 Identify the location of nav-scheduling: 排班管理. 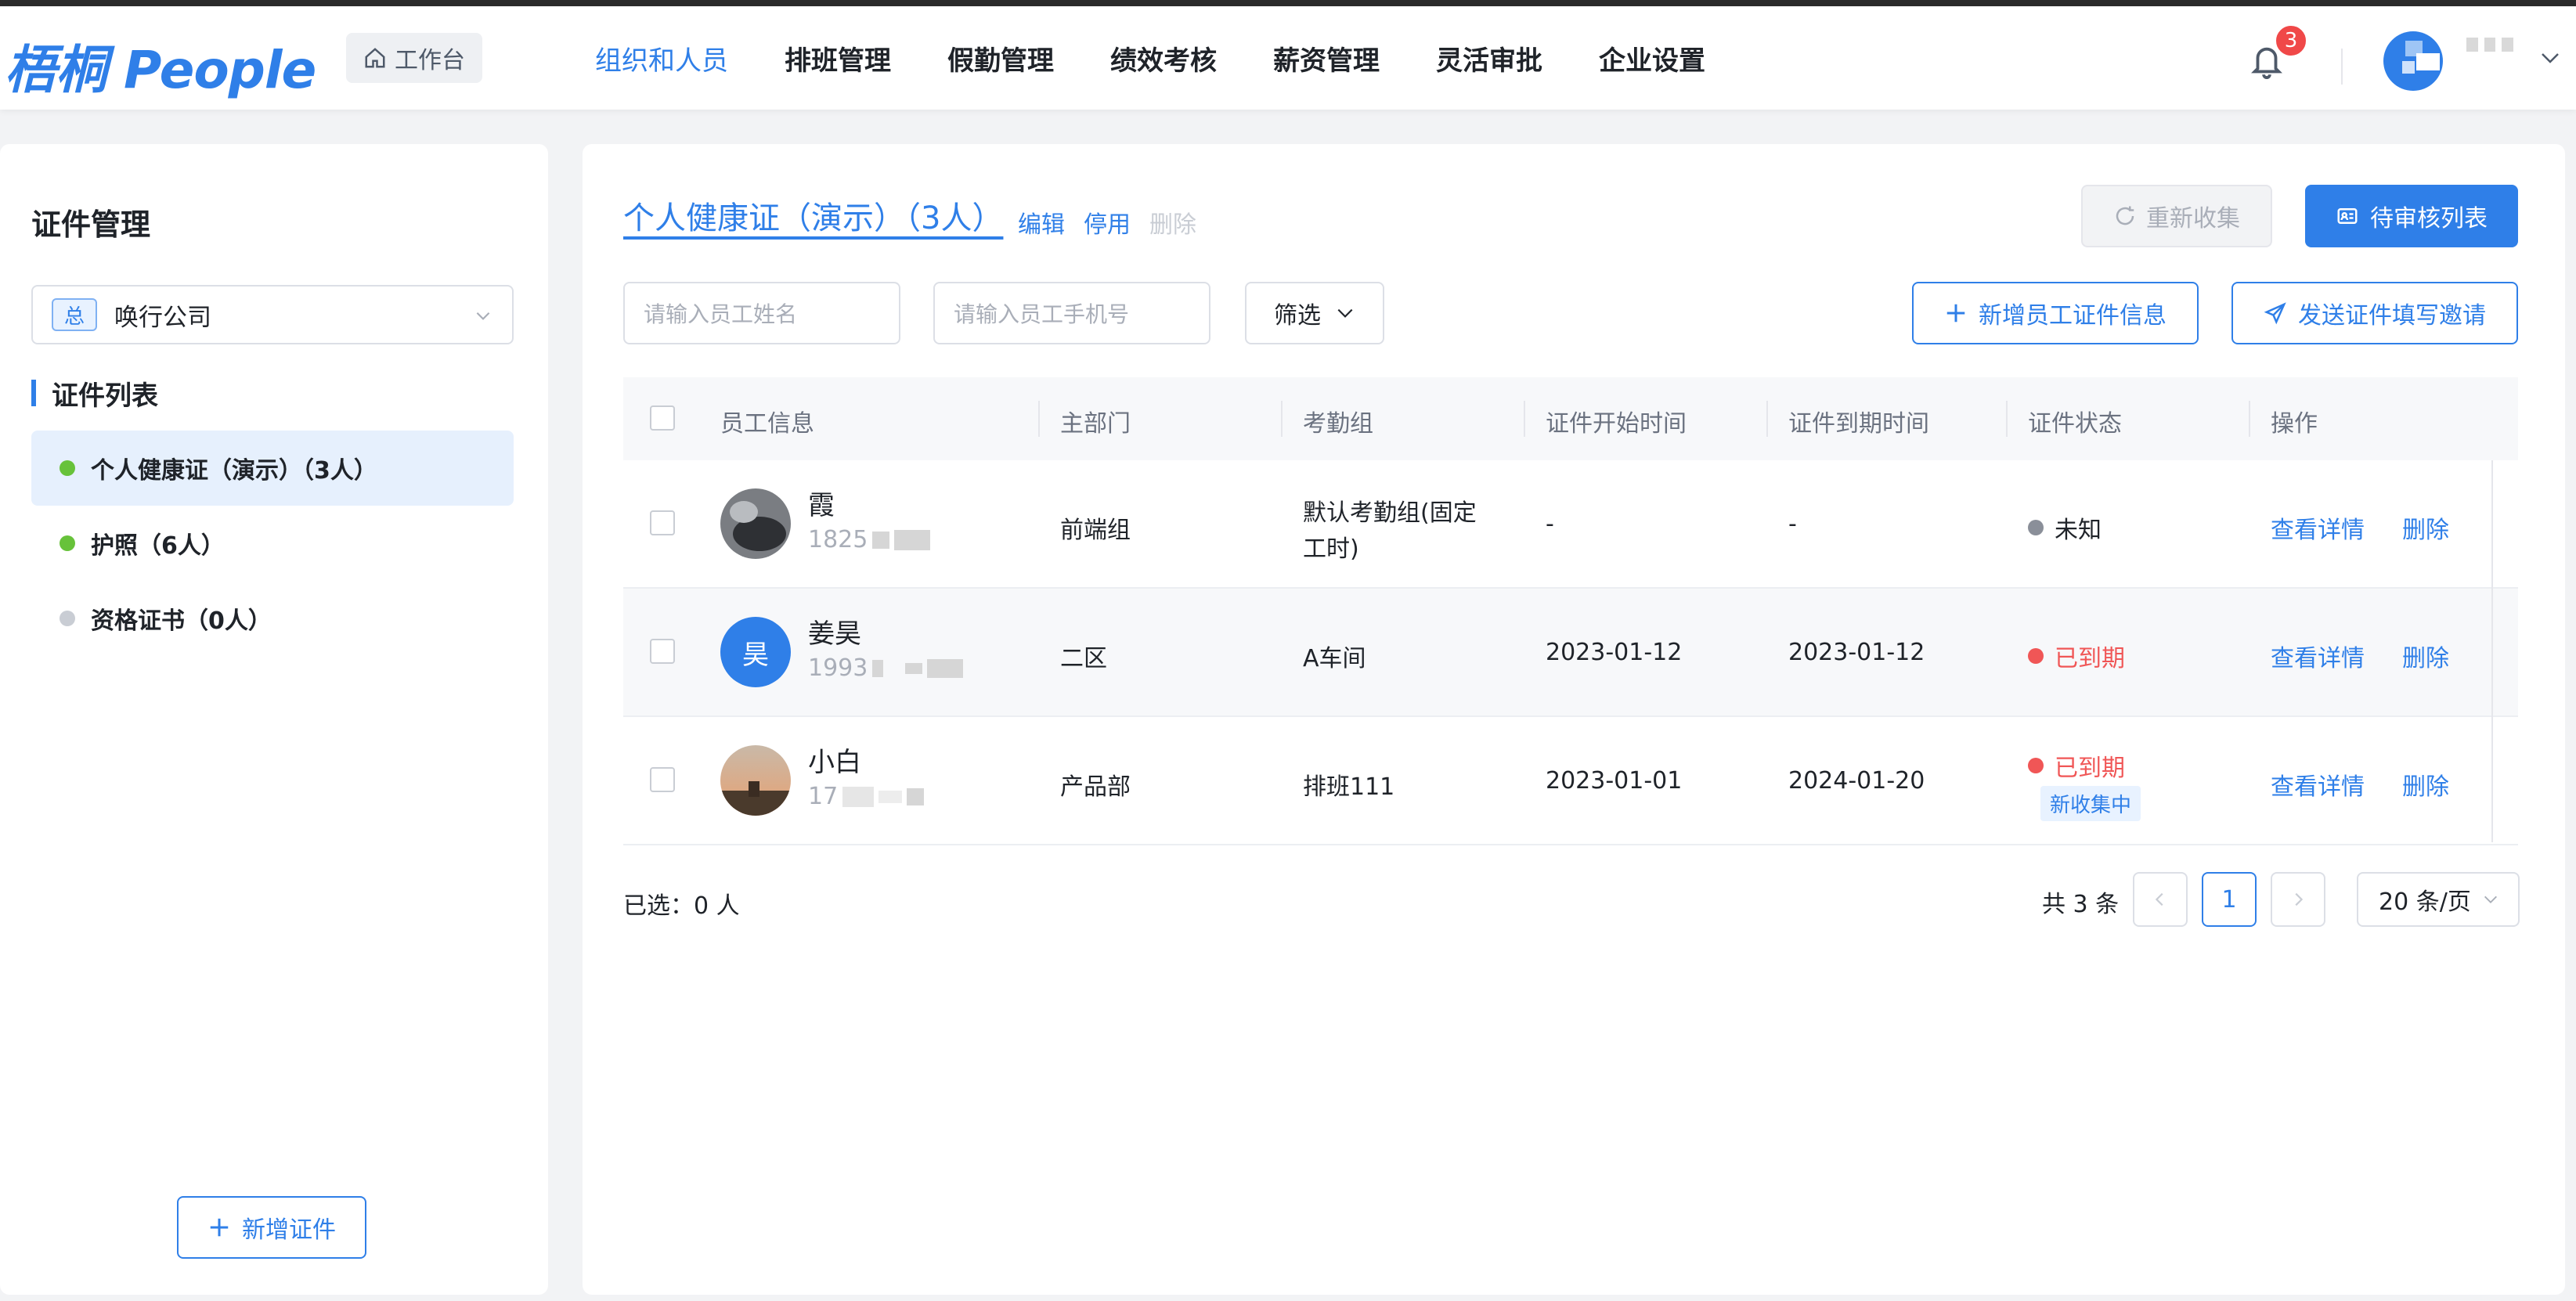
(838, 58).